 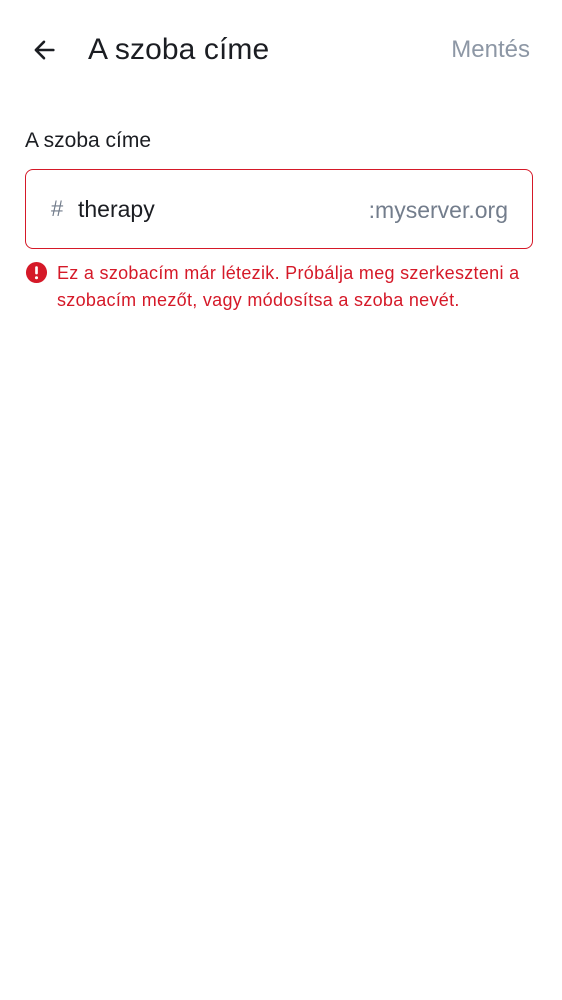 I want to click on room-address-field: # :myserver.org, so click(x=279, y=209).